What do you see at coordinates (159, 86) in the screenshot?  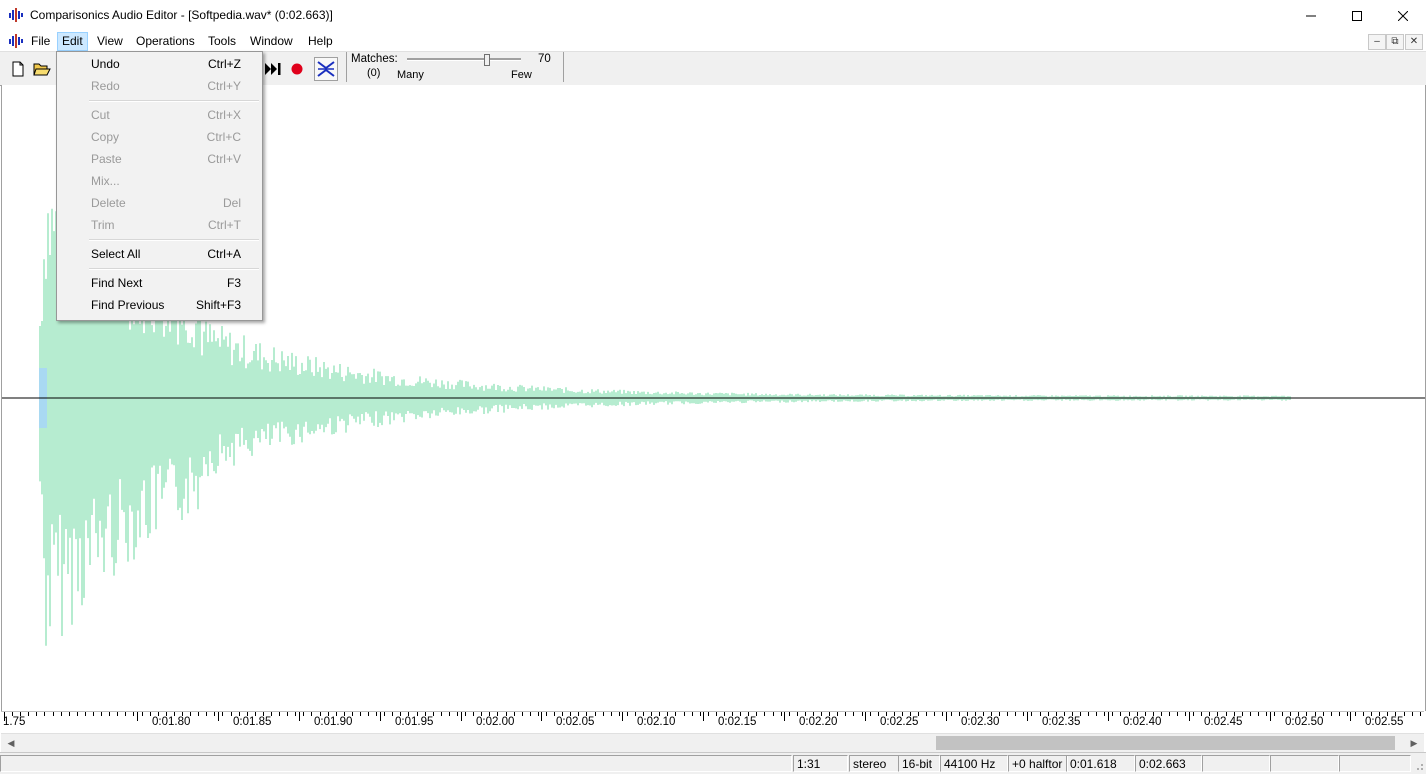 I see `edit-menu-redo: Redo Ctrl+Y` at bounding box center [159, 86].